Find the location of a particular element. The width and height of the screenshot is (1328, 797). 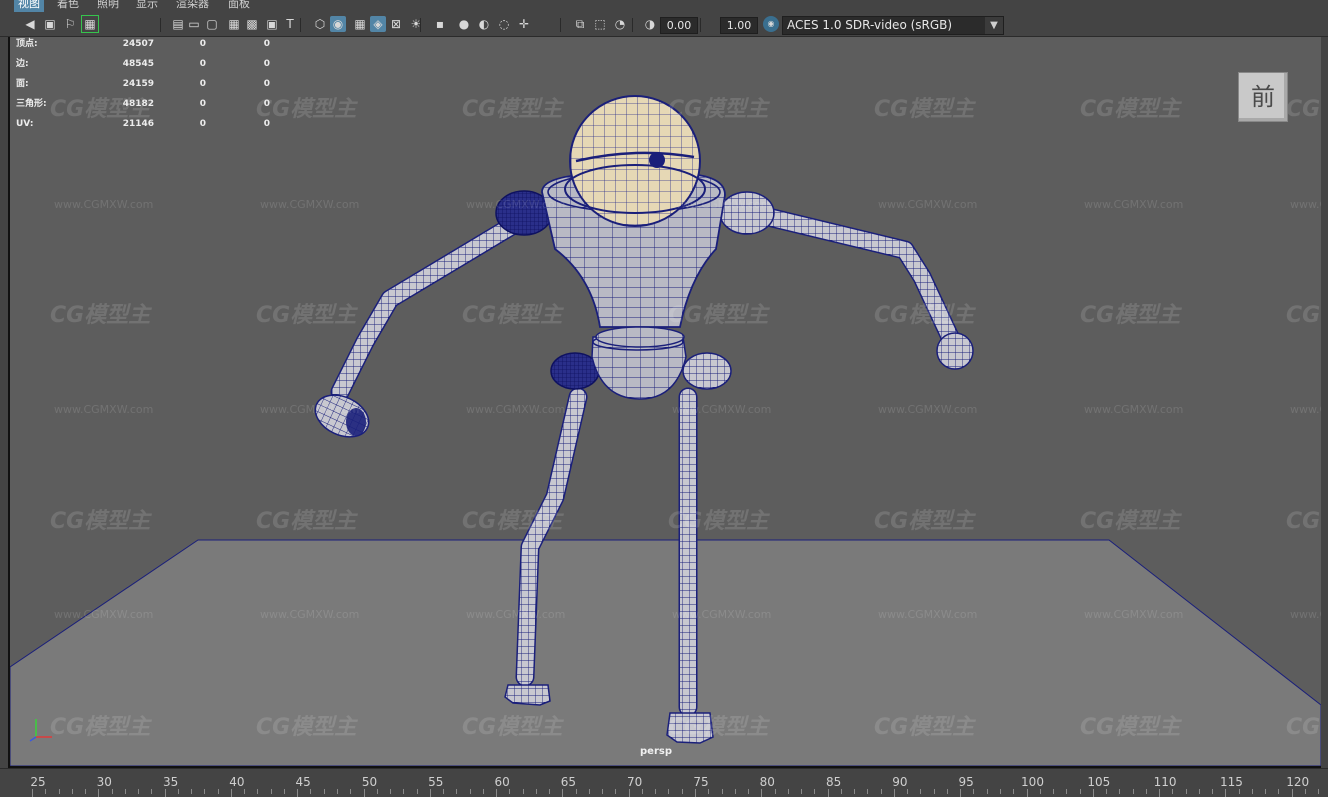

gate-mask-icon: ▩ is located at coordinates (252, 24).